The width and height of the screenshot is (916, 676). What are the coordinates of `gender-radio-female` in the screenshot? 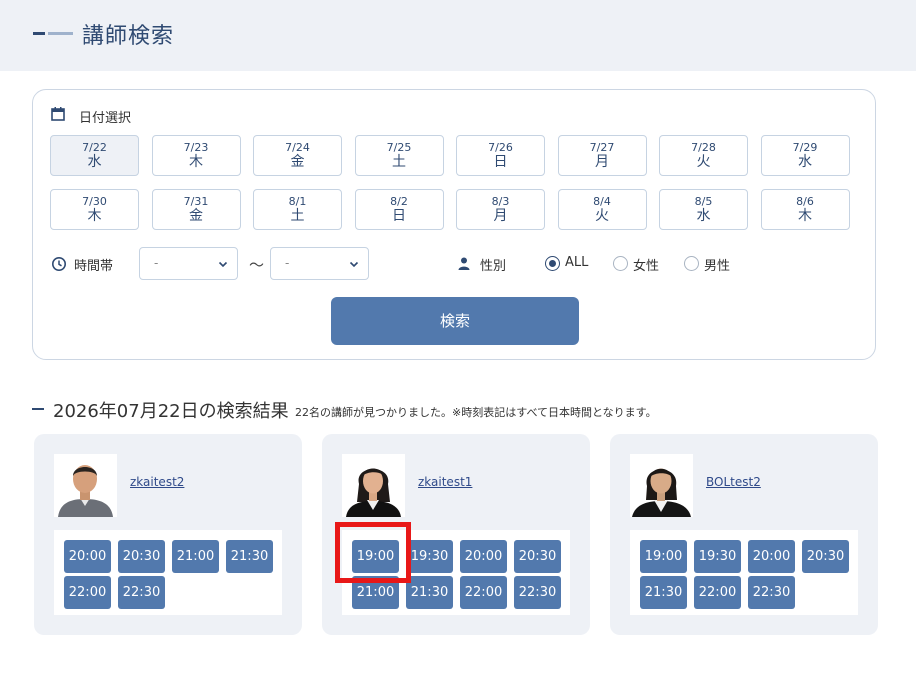 It's located at (620, 263).